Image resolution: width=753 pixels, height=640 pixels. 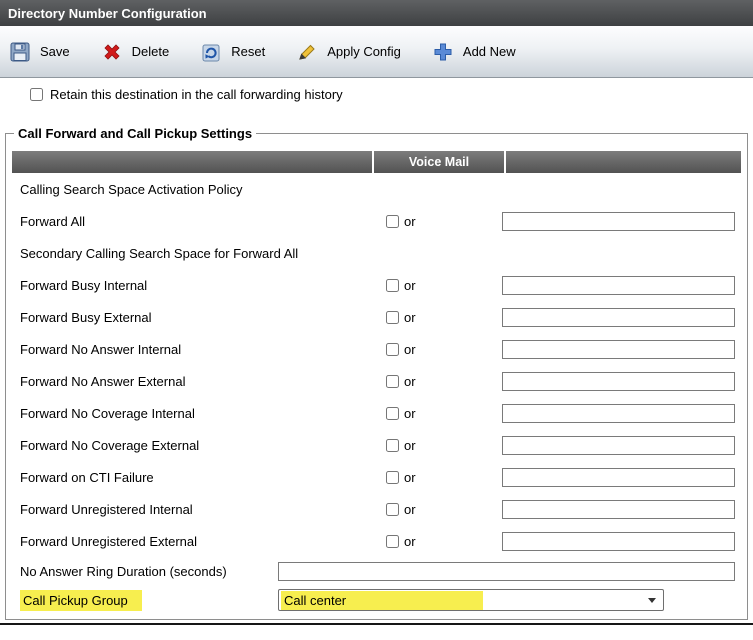 What do you see at coordinates (439, 162) in the screenshot?
I see `voice-mail-column-header: Voice Mail` at bounding box center [439, 162].